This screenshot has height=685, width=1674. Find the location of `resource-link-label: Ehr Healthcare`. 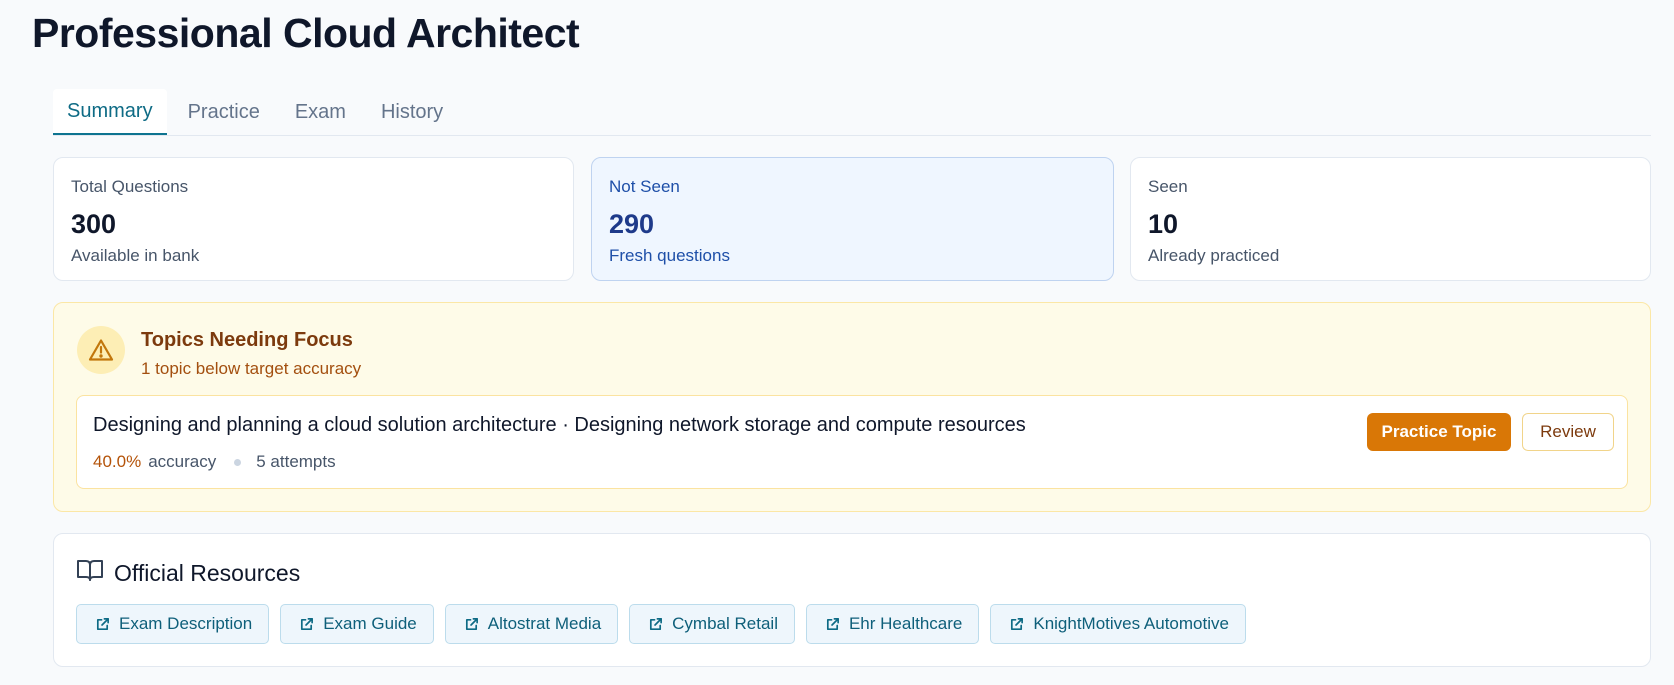

resource-link-label: Ehr Healthcare is located at coordinates (905, 623).